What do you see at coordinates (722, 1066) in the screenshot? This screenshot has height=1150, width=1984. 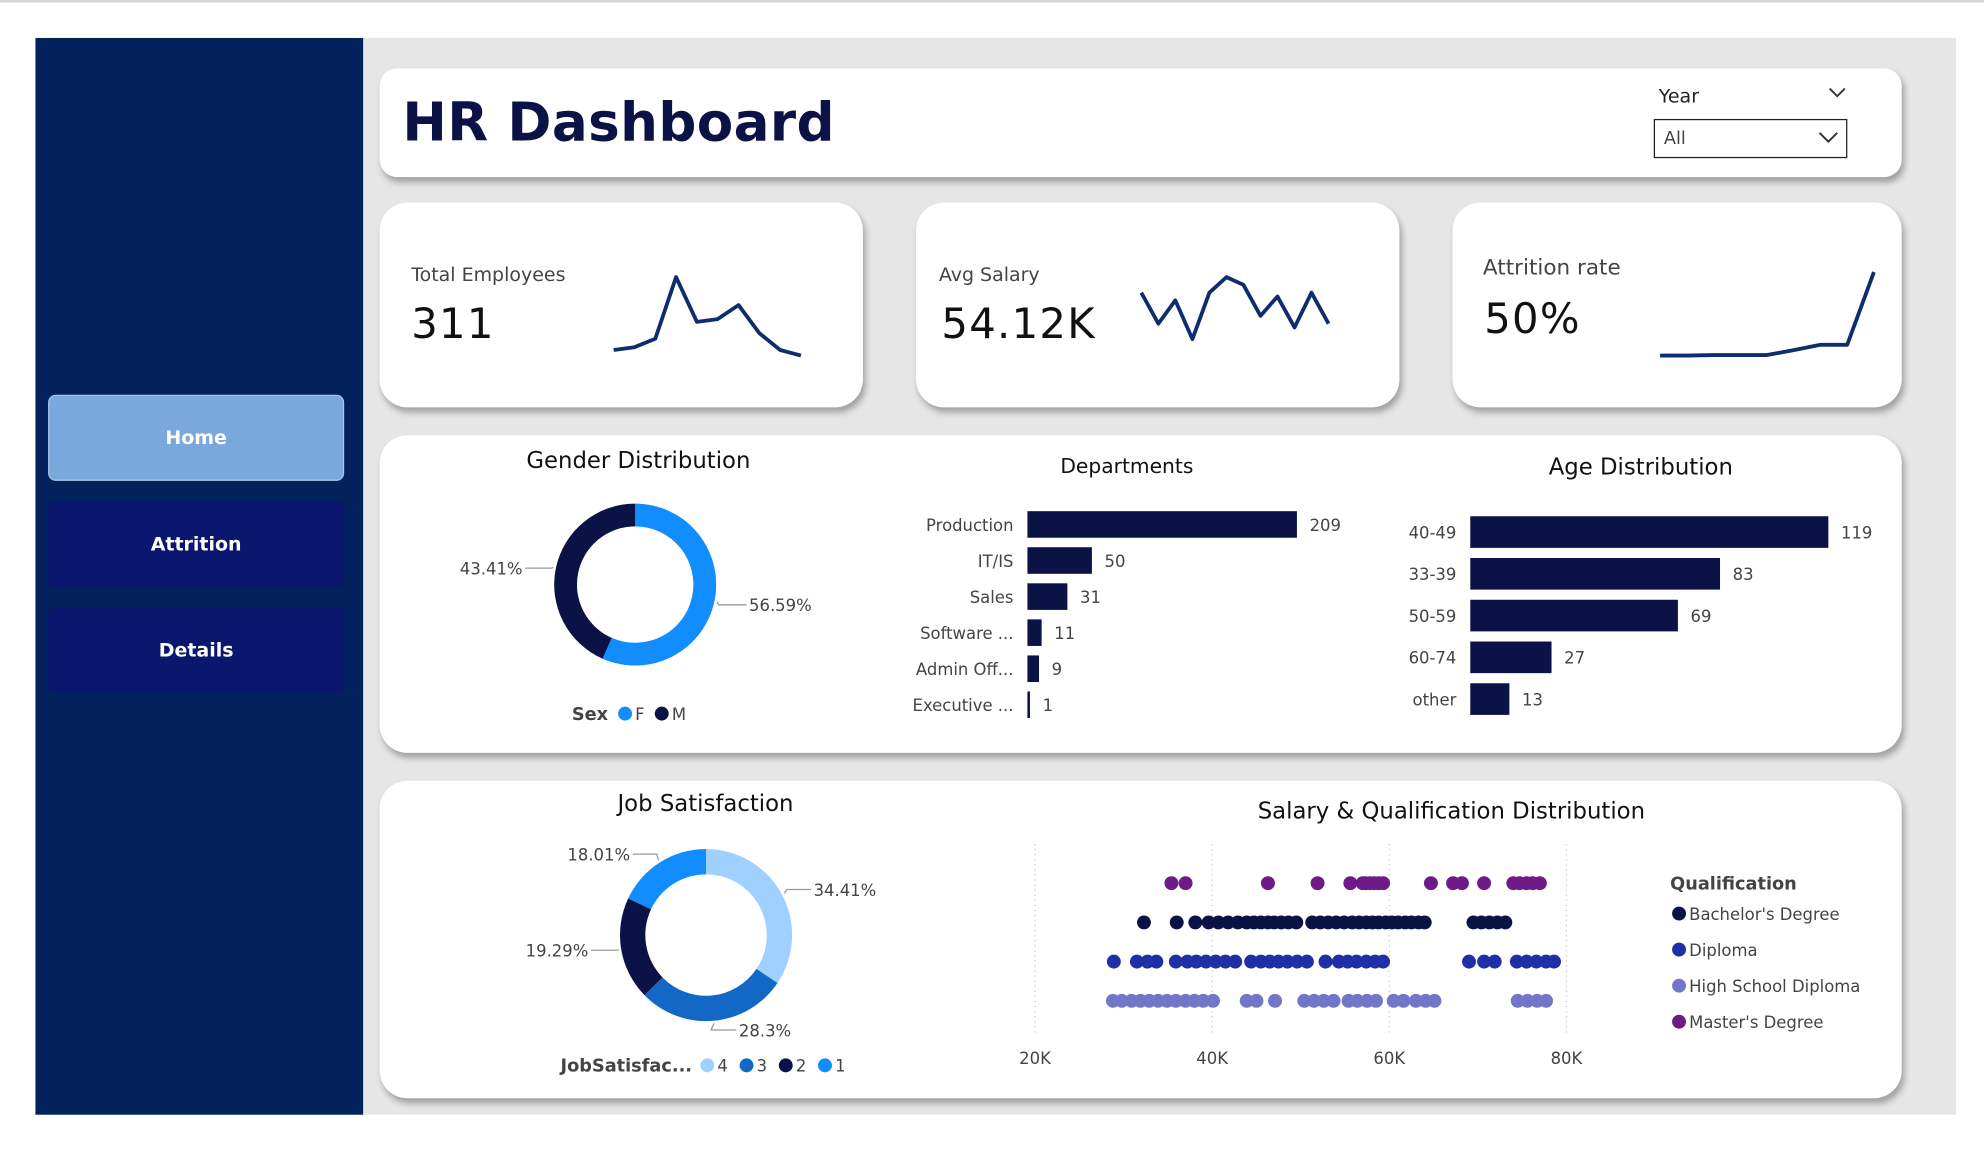 I see `legend-label: 4` at bounding box center [722, 1066].